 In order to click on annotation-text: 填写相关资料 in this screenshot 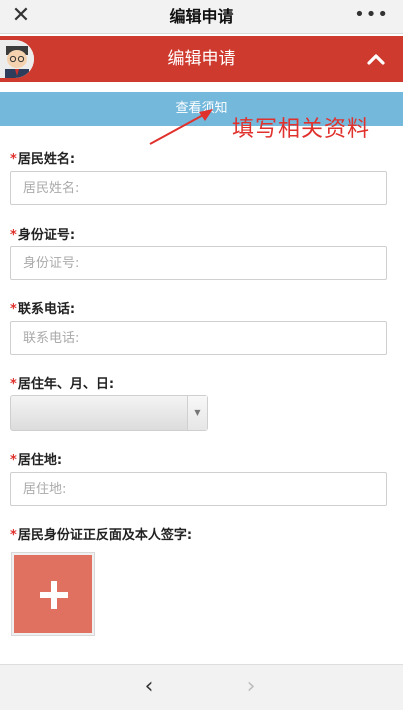, I will do `click(301, 129)`.